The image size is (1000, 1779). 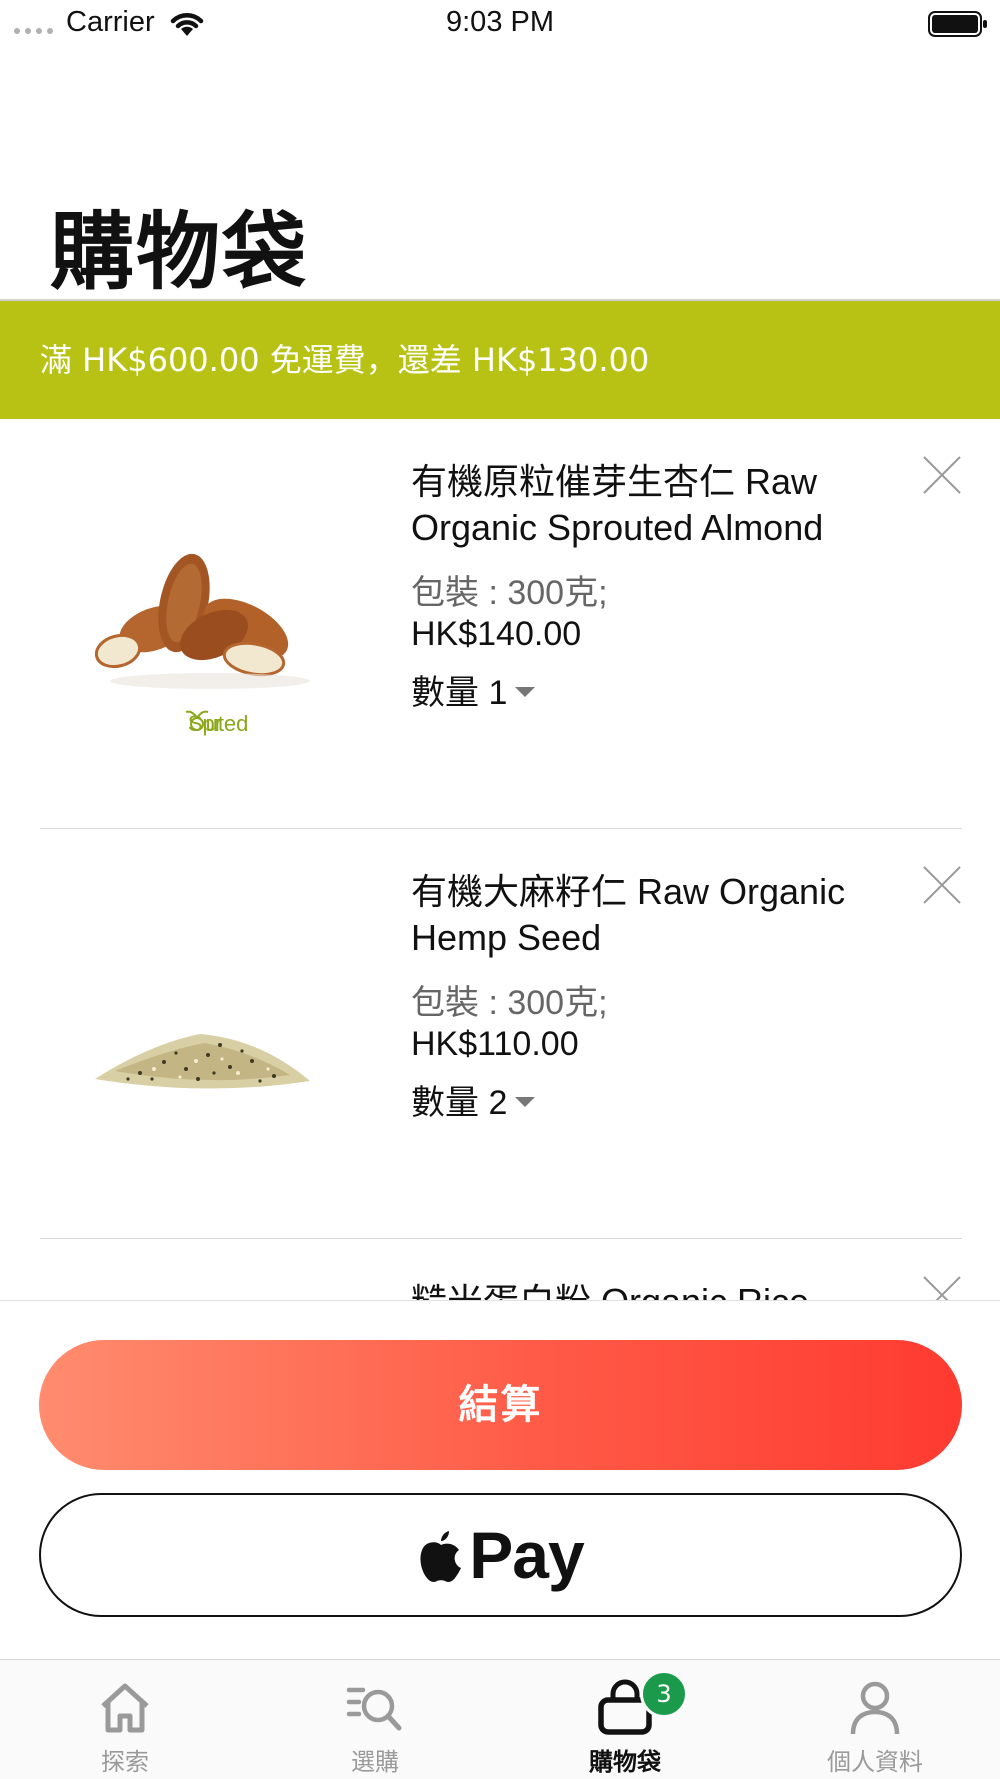 I want to click on product-image-hemp-seed, so click(x=205, y=1034).